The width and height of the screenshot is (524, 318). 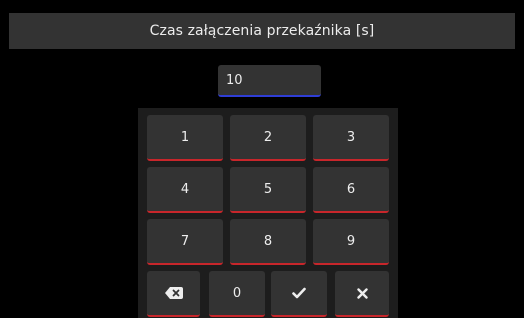 I want to click on key-5: 5, so click(x=268, y=190).